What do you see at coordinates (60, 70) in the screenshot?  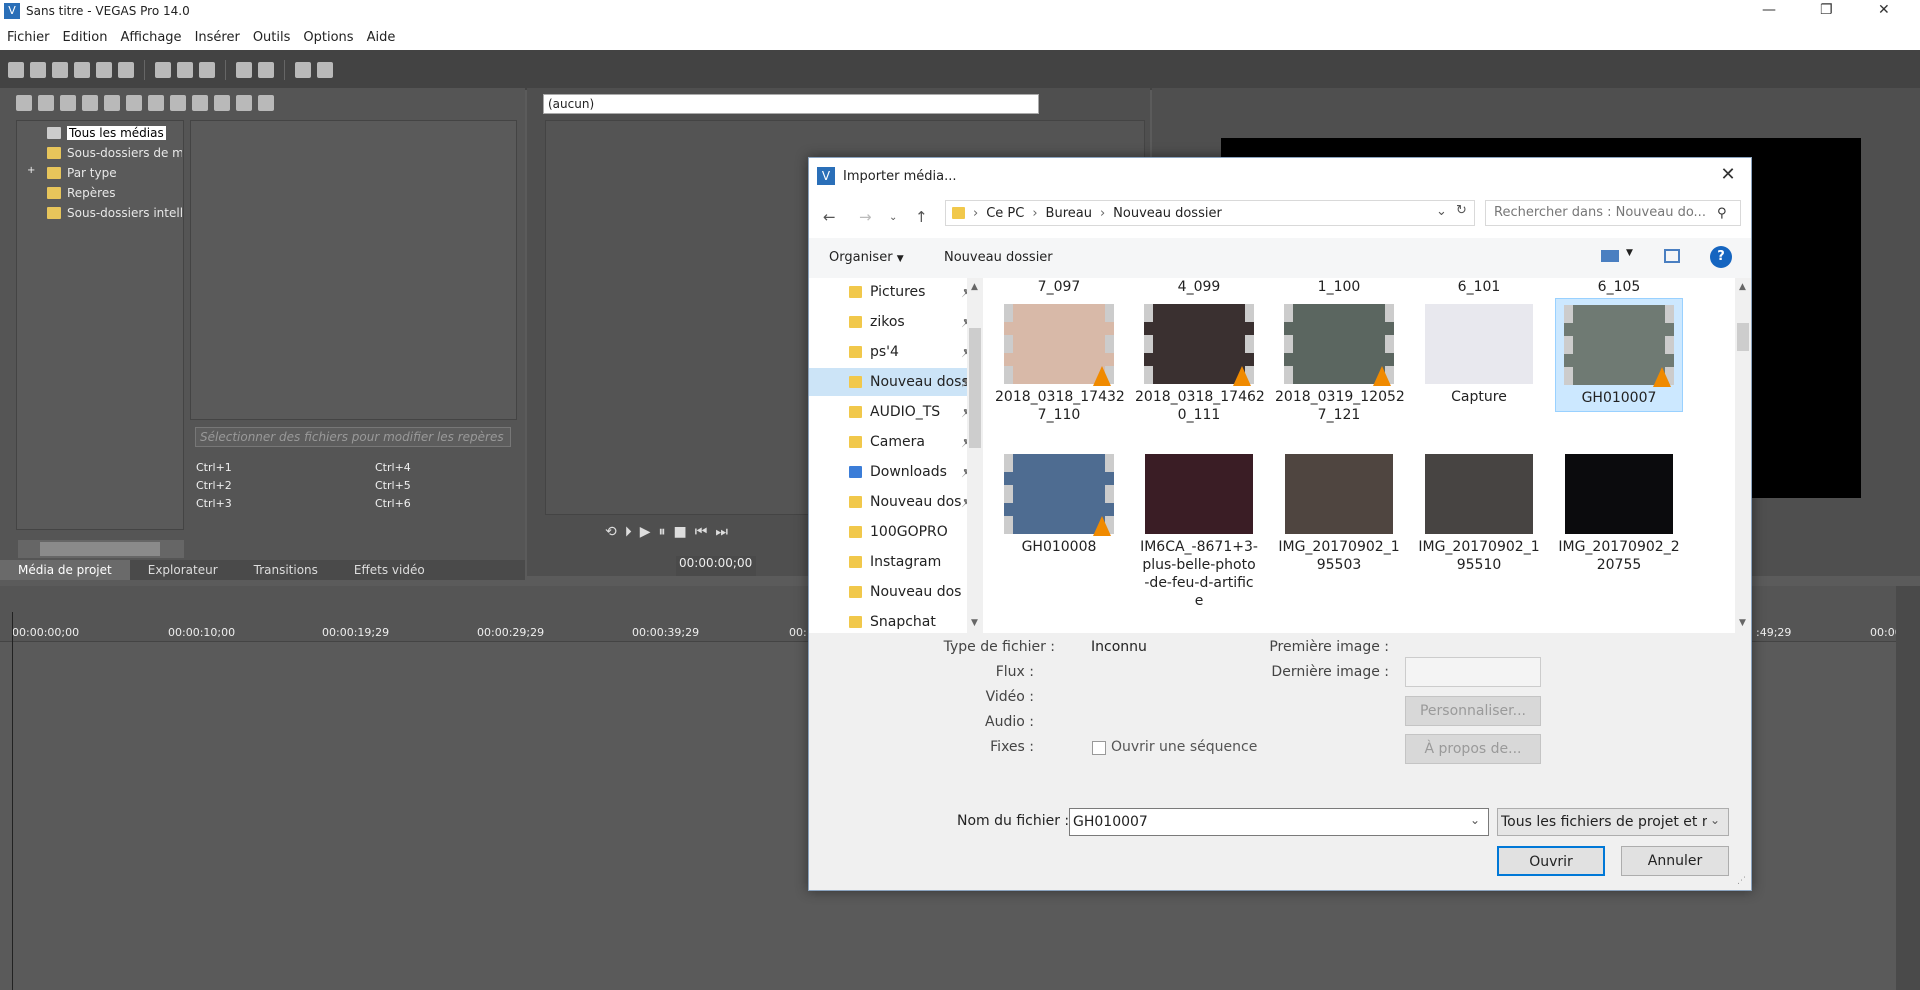 I see `save-icon` at bounding box center [60, 70].